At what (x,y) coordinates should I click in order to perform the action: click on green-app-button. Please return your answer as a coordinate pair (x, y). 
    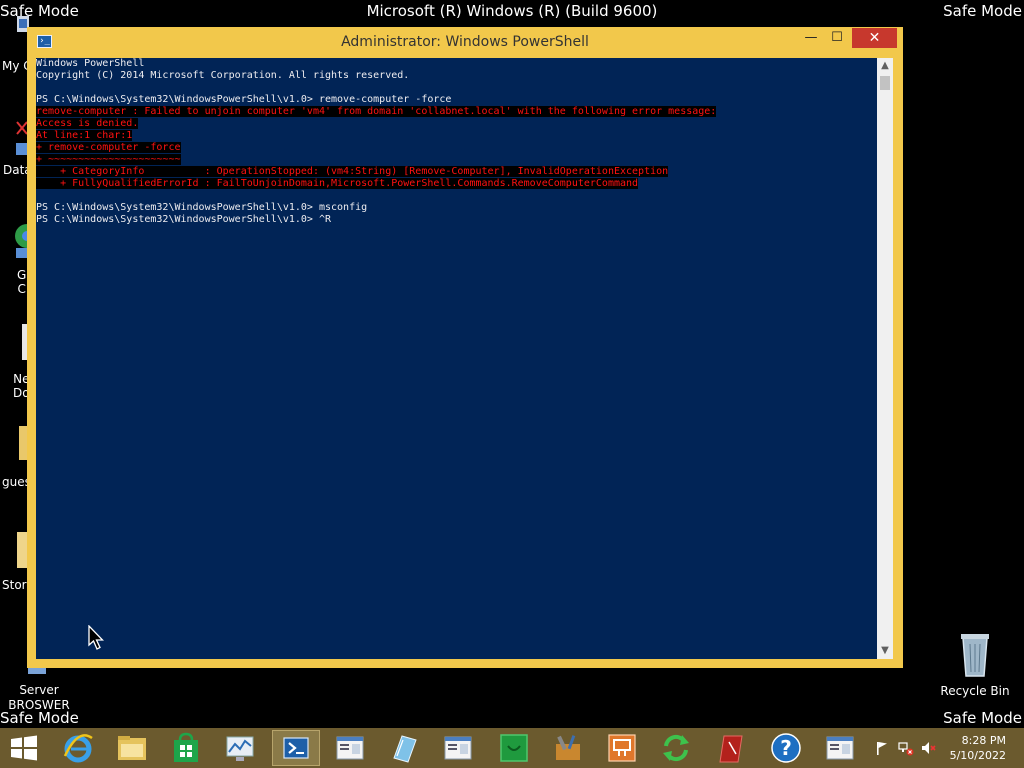
    Looking at the image, I should click on (514, 748).